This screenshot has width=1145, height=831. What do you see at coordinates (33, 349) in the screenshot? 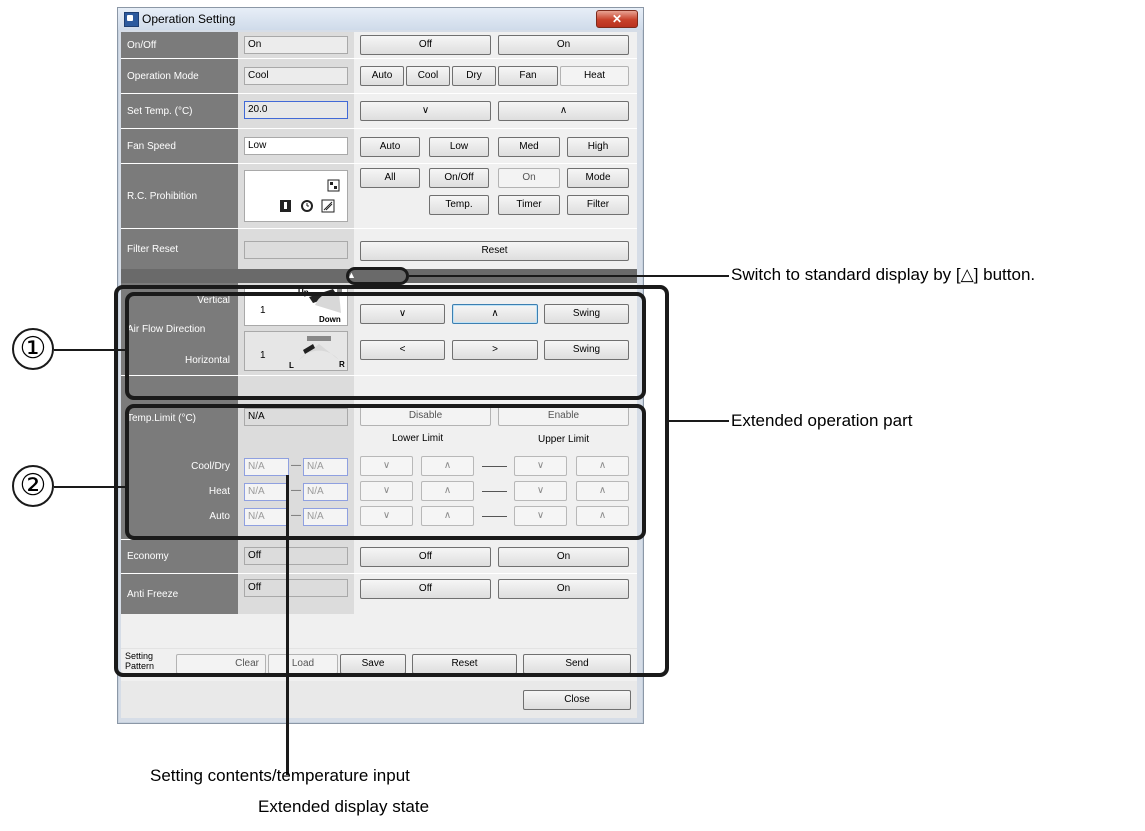
I see `number-1-badge: ①` at bounding box center [33, 349].